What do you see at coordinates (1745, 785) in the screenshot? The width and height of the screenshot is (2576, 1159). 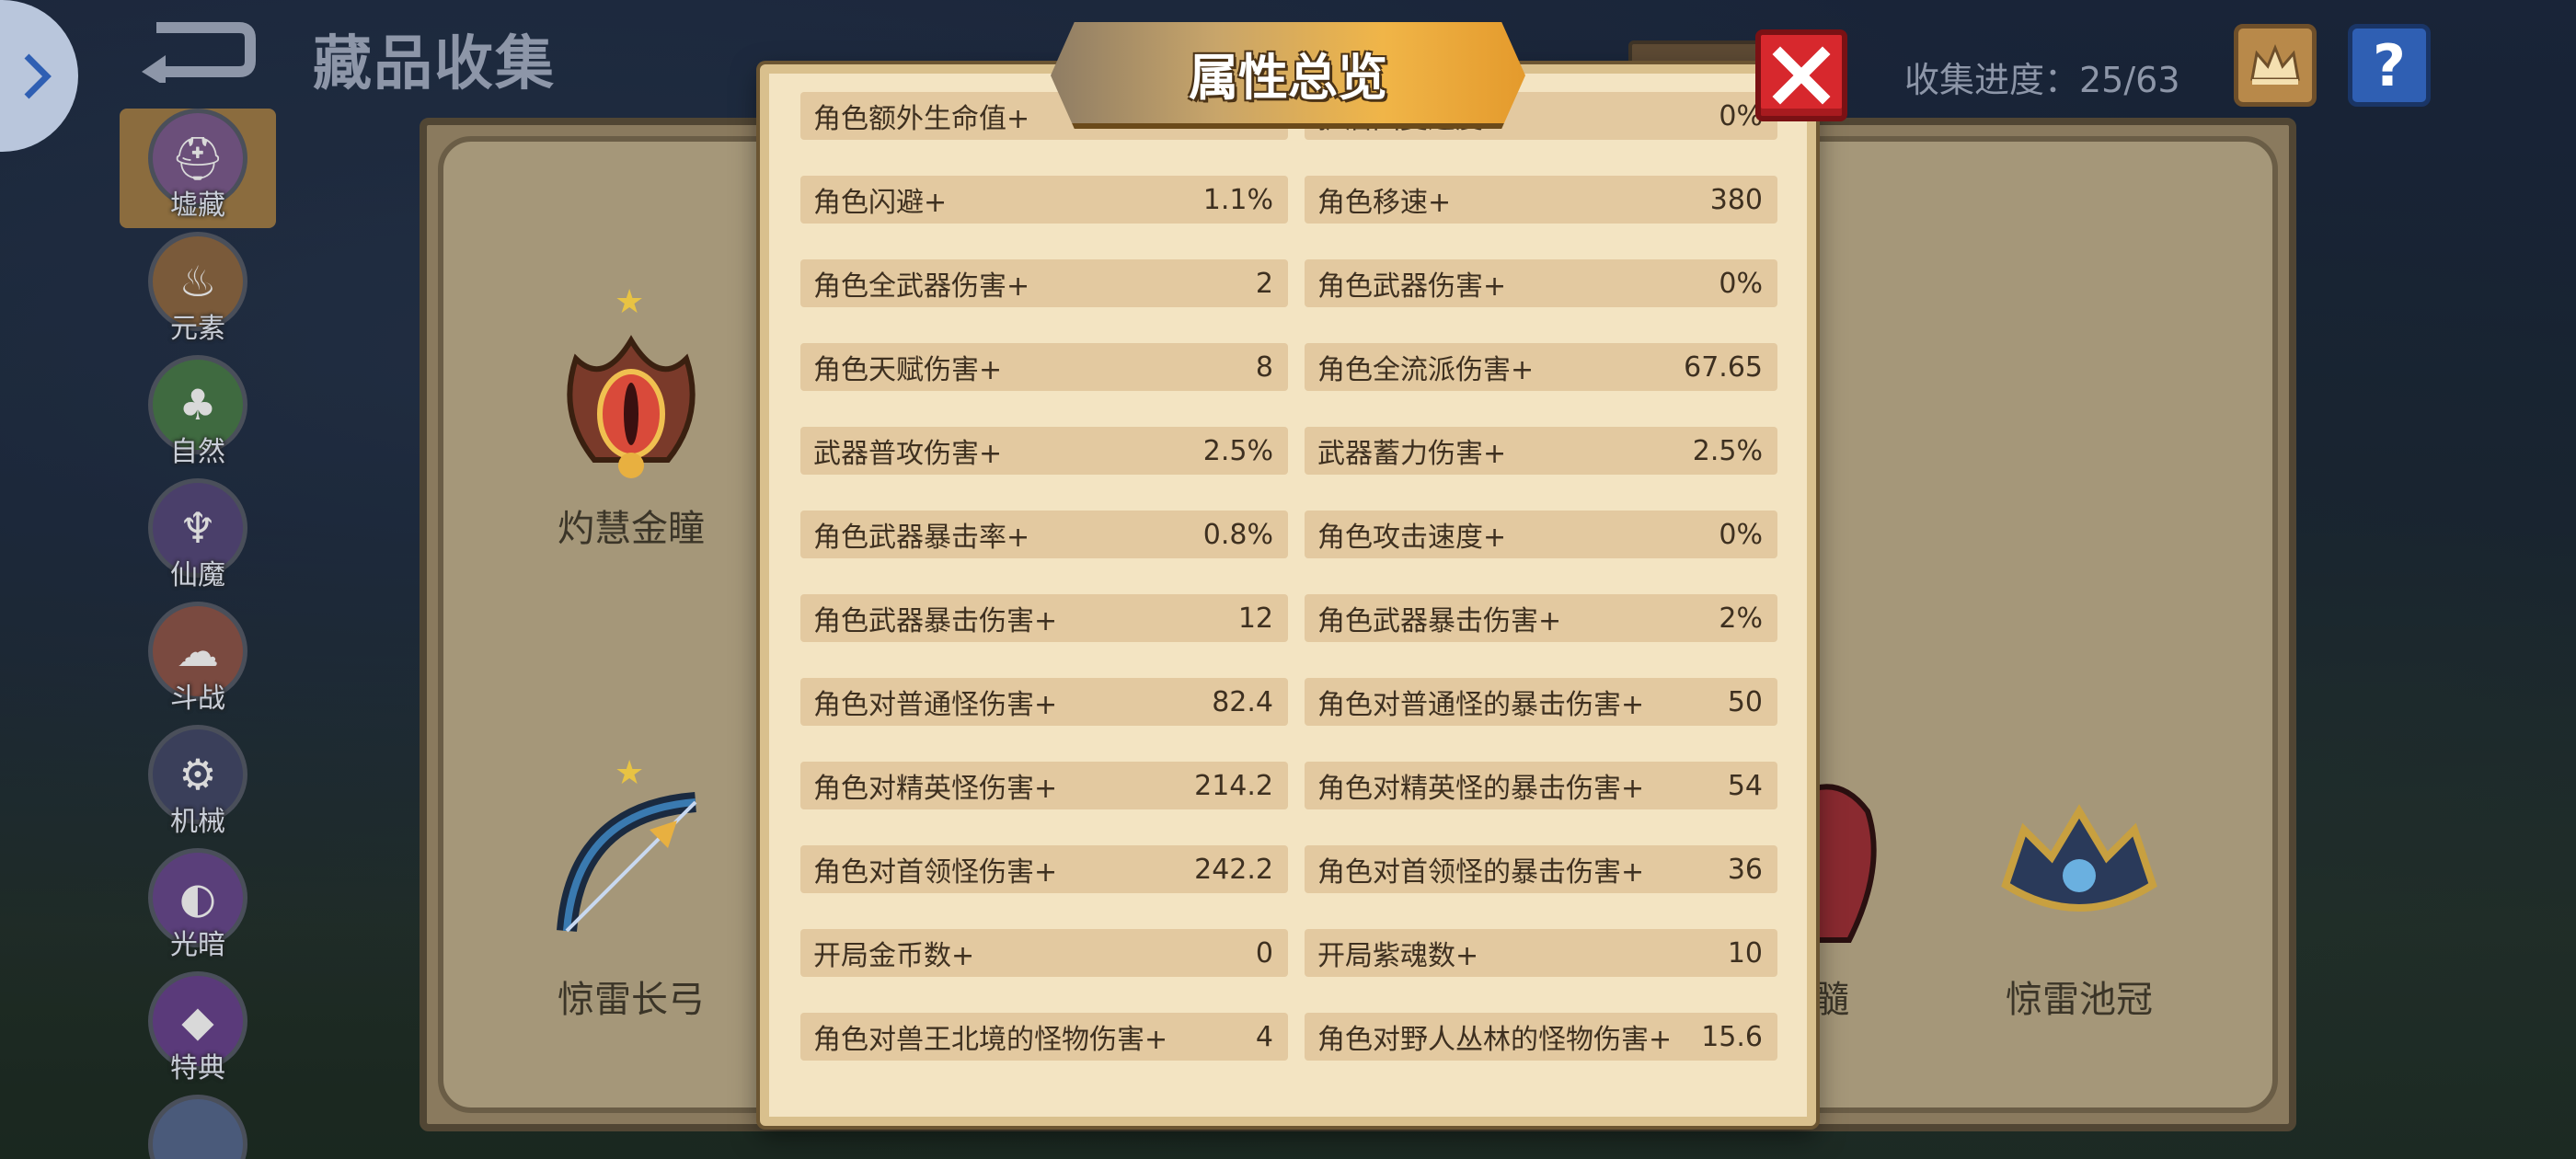 I see `attribute-value: 54` at bounding box center [1745, 785].